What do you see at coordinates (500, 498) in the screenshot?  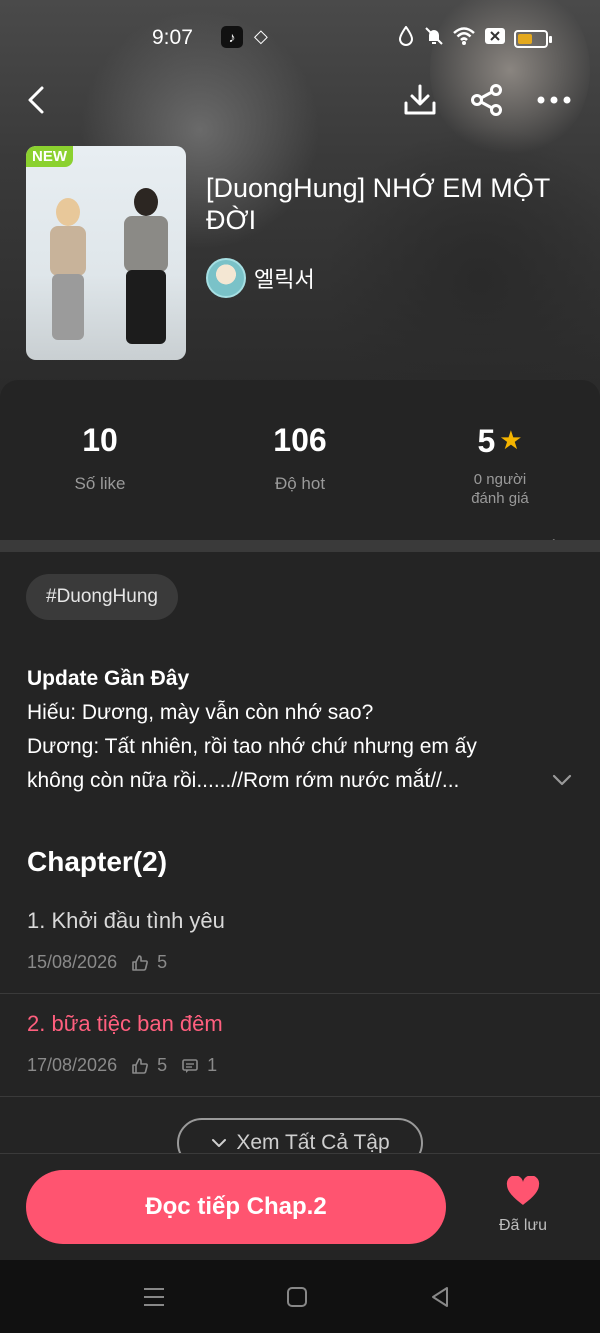 I see `rating-count-label-2: đánh giá` at bounding box center [500, 498].